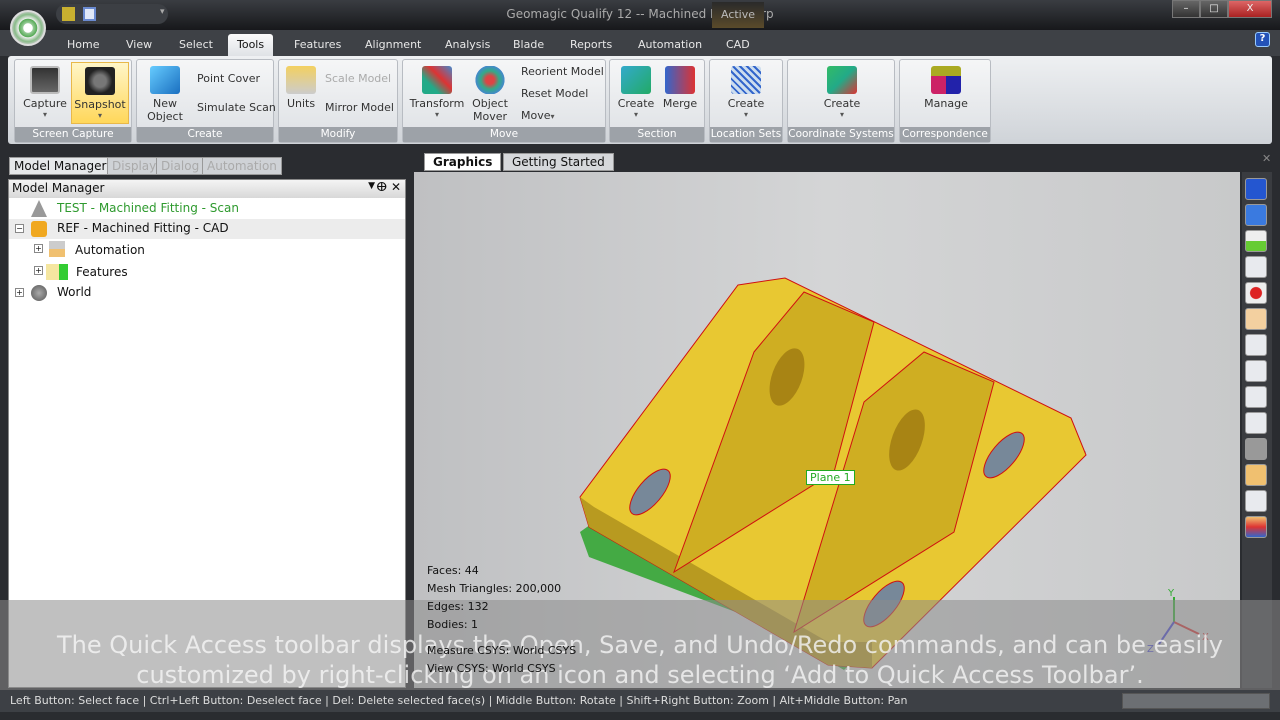 This screenshot has width=1280, height=720. I want to click on rotation-center-icon, so click(1256, 293).